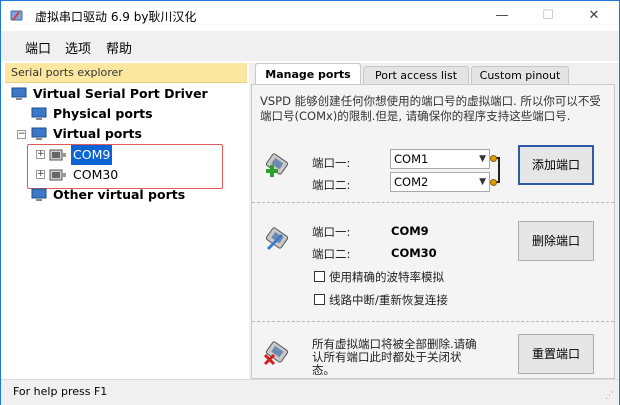  Describe the element at coordinates (556, 354) in the screenshot. I see `reset-ports-button: 重置端口` at that location.